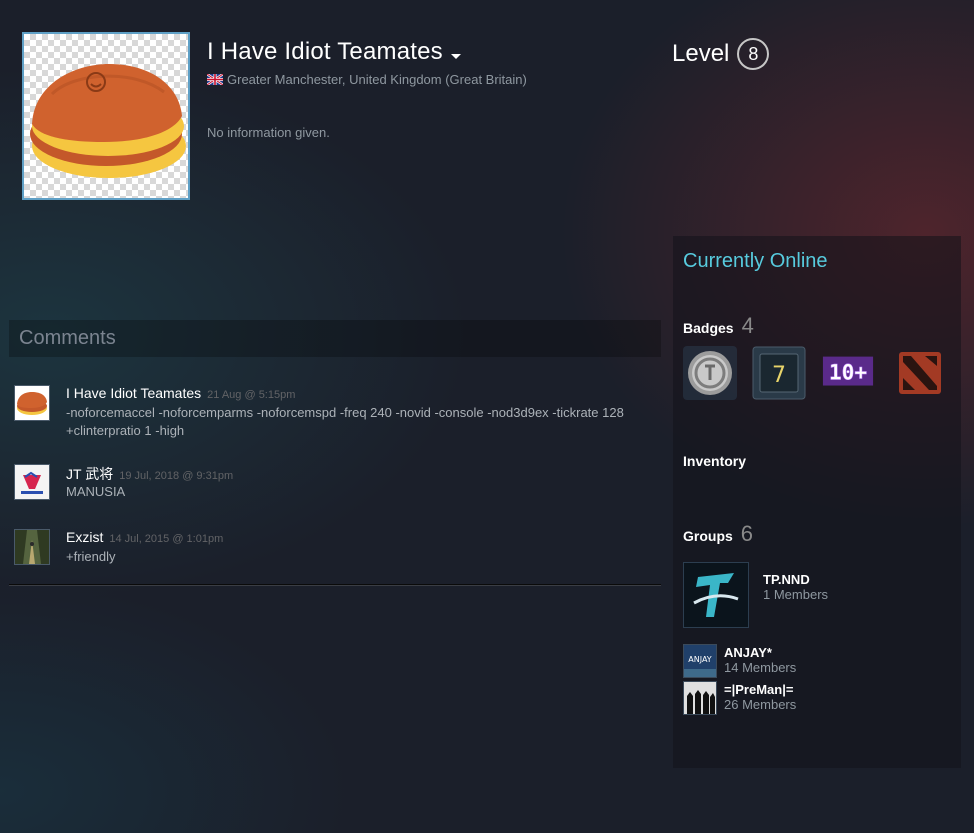  I want to click on exzist-avatar-icon, so click(32, 547).